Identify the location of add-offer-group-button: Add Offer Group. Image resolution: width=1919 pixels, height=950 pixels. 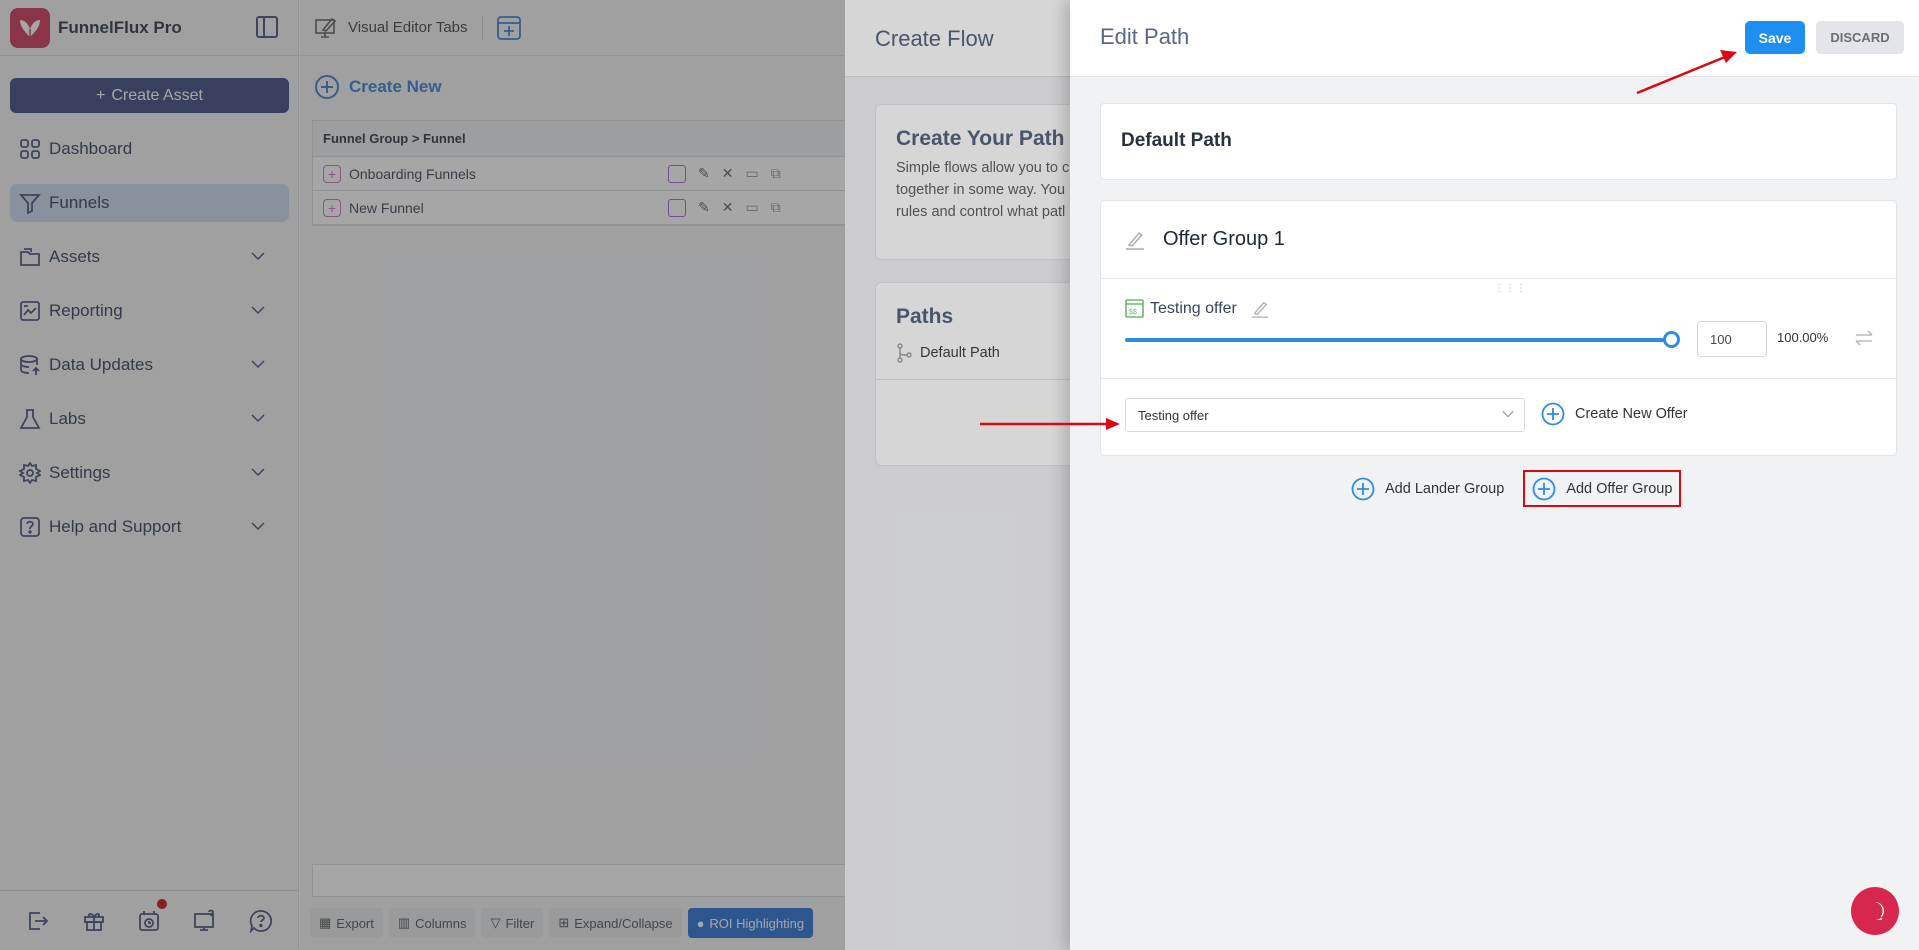
(1602, 488).